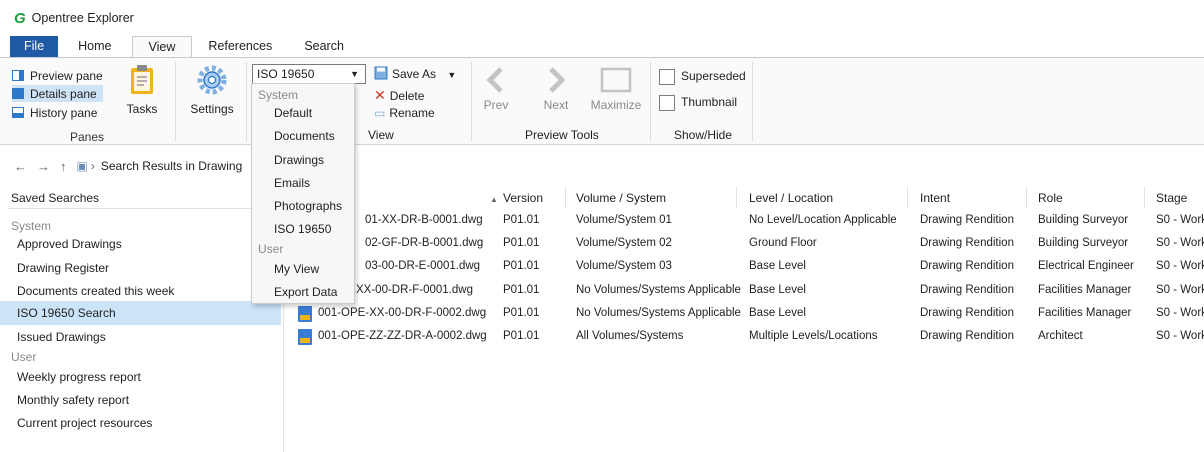 The width and height of the screenshot is (1204, 452). What do you see at coordinates (43, 166) in the screenshot?
I see `forward-arrow-icon: →` at bounding box center [43, 166].